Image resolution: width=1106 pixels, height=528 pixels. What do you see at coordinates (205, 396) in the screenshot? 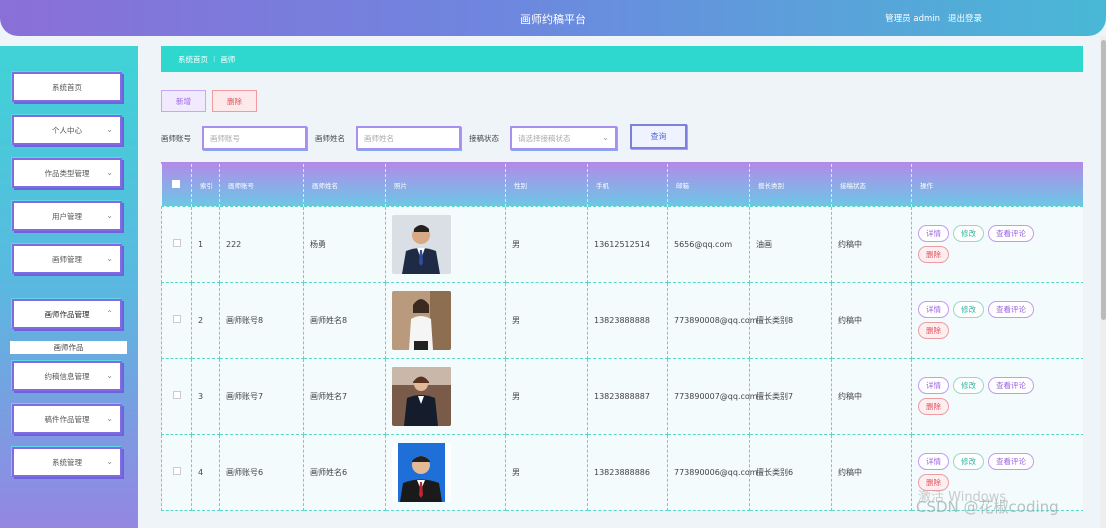
I see `cell-index: 3` at bounding box center [205, 396].